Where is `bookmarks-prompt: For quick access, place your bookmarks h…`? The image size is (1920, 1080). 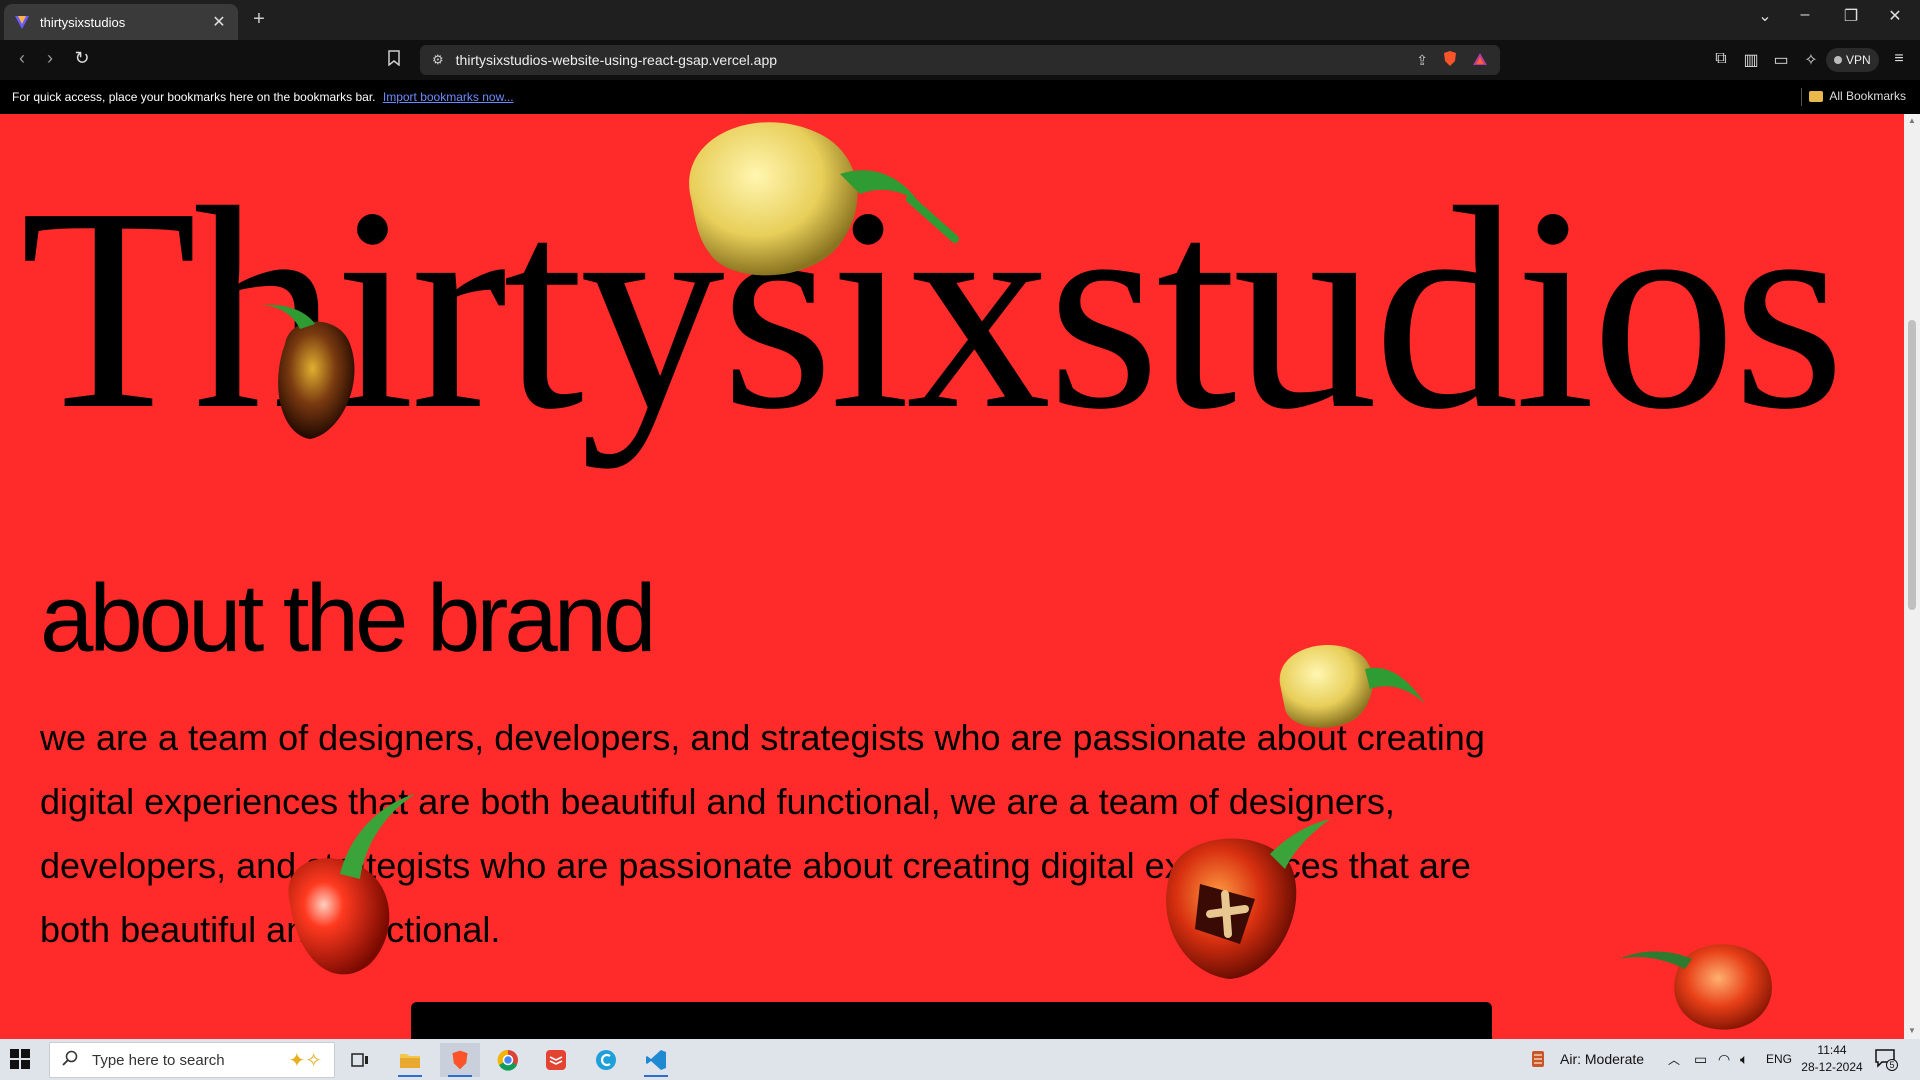 bookmarks-prompt: For quick access, place your bookmarks h… is located at coordinates (263, 97).